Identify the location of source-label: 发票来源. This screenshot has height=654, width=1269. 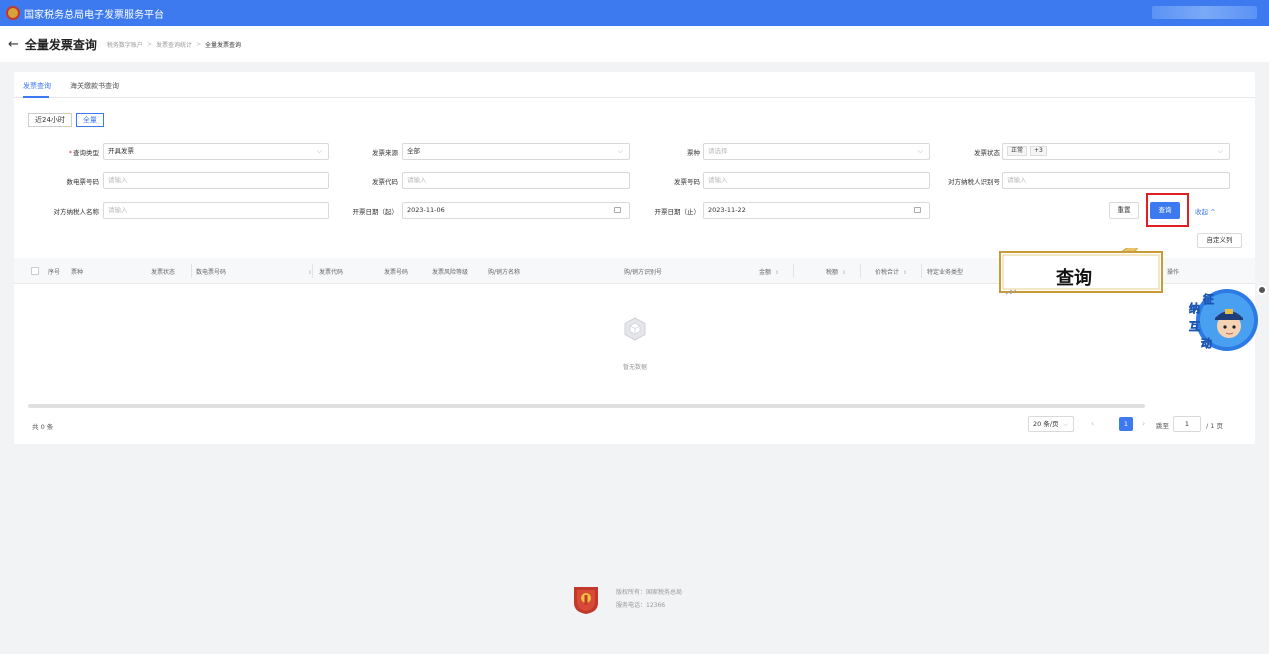
(385, 153).